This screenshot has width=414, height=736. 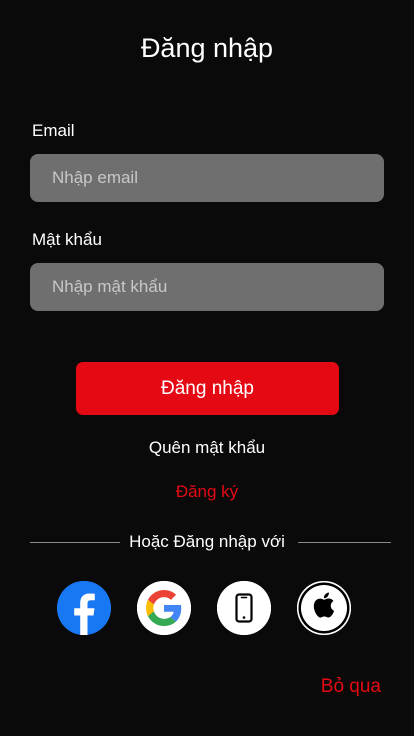 What do you see at coordinates (67, 239) in the screenshot?
I see `password-label: Mật khẩu` at bounding box center [67, 239].